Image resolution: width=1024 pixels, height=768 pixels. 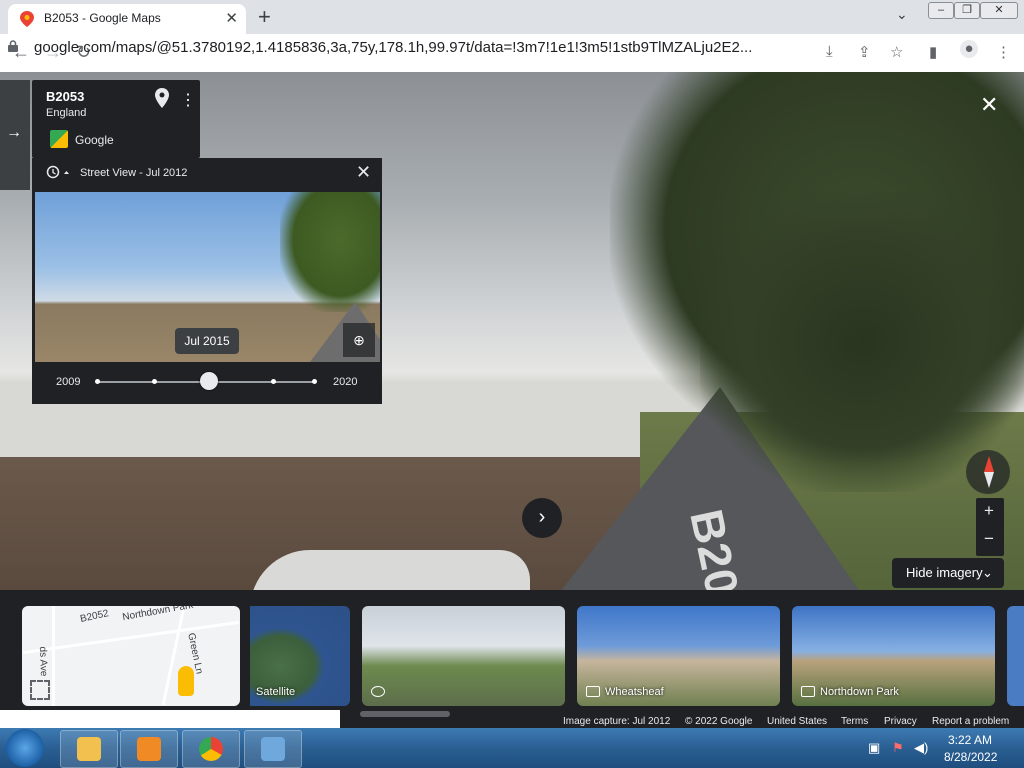 I want to click on satellite-label: Satellite, so click(x=276, y=692).